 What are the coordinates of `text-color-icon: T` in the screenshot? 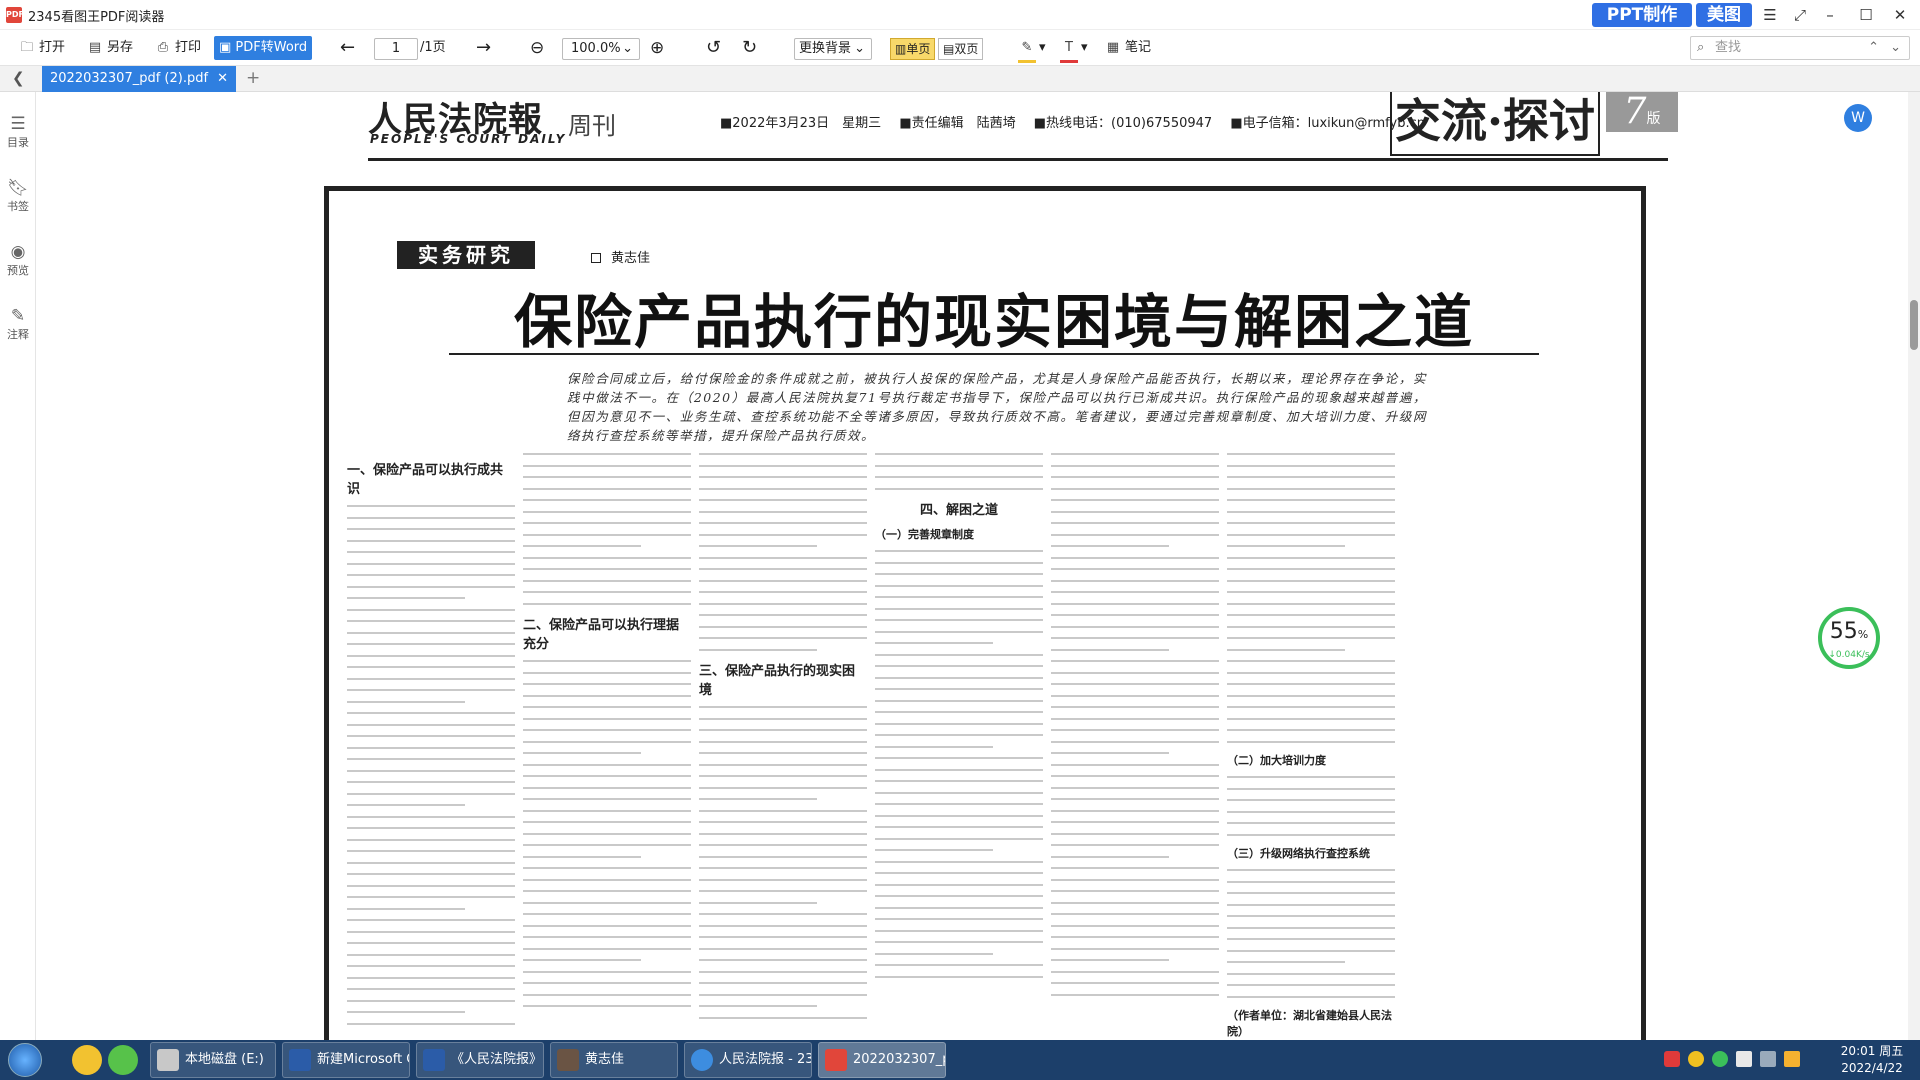 It's located at (1069, 49).